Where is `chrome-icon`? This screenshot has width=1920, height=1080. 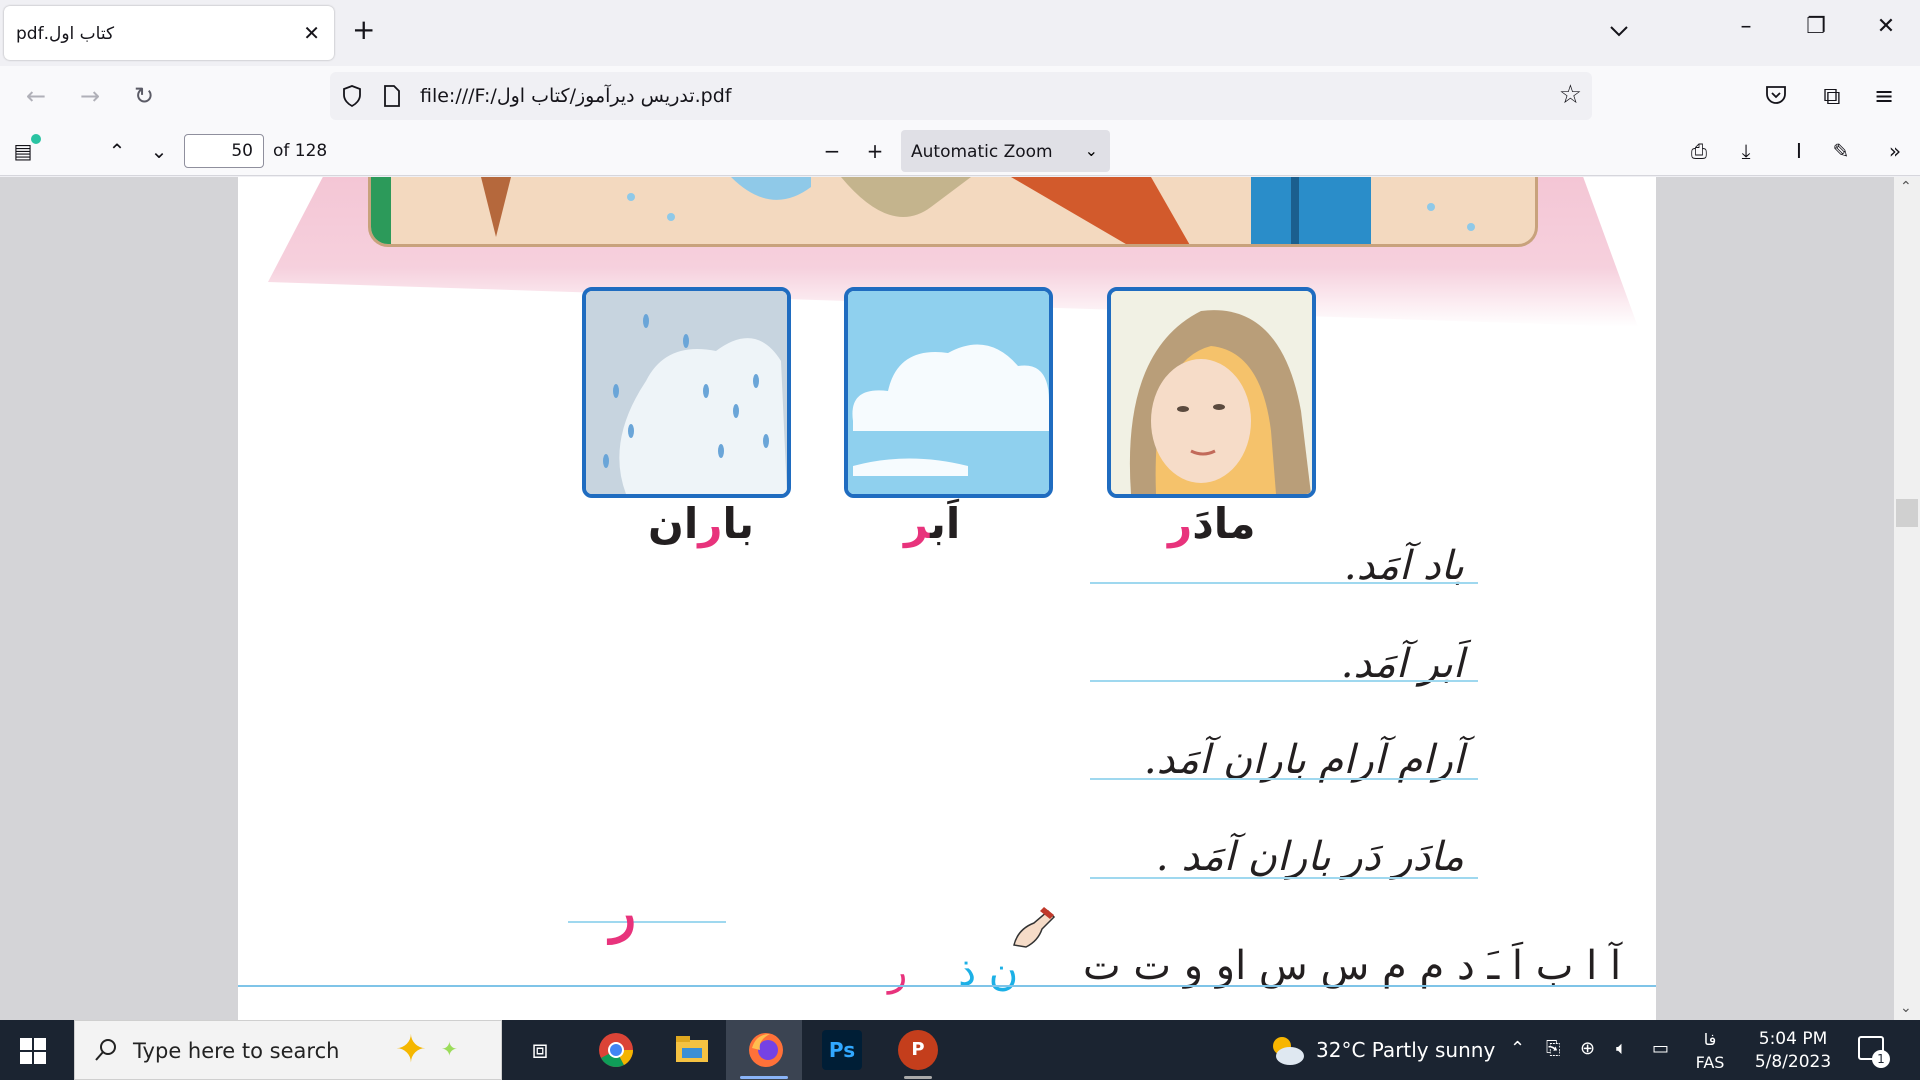 chrome-icon is located at coordinates (616, 1050).